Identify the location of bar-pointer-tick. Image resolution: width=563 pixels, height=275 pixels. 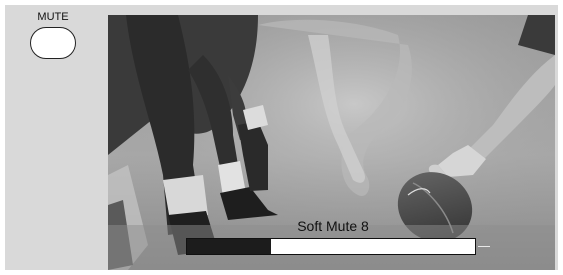
(484, 246).